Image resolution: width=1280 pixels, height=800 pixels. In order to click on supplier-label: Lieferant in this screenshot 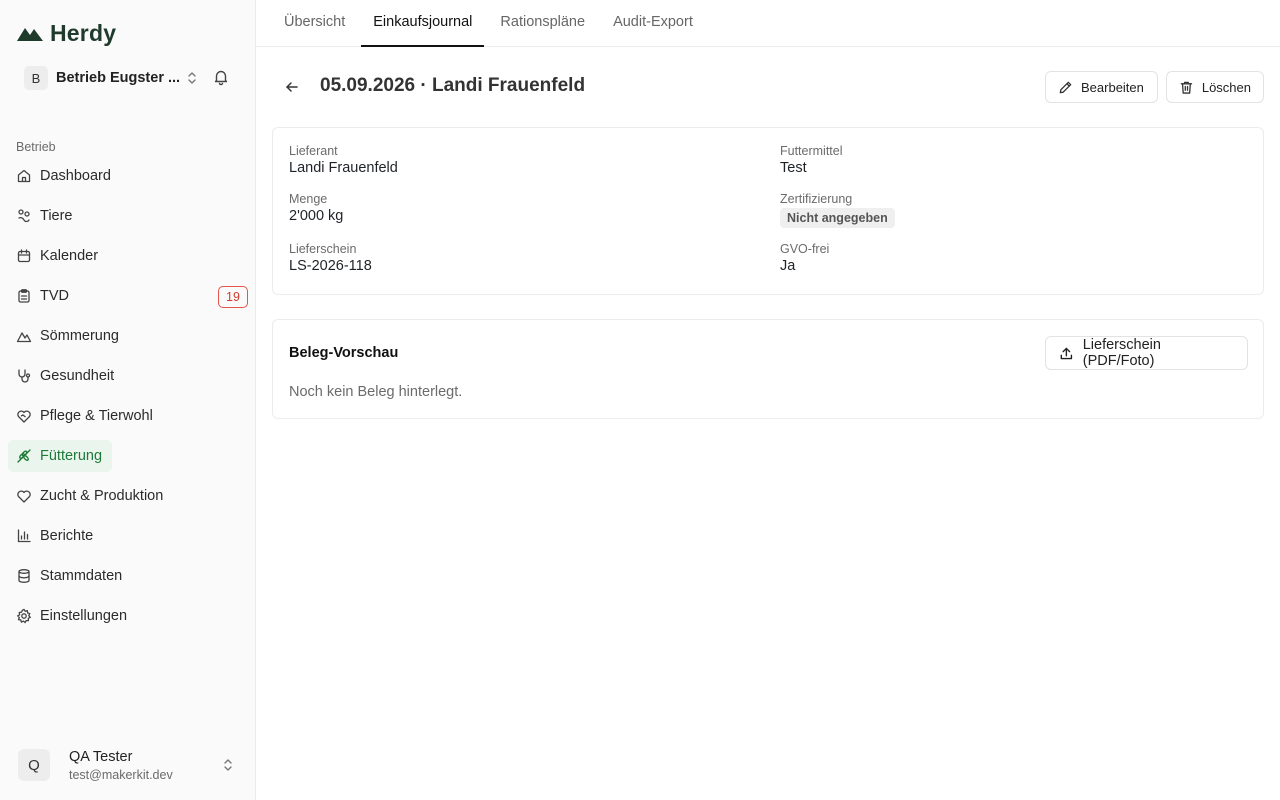, I will do `click(313, 151)`.